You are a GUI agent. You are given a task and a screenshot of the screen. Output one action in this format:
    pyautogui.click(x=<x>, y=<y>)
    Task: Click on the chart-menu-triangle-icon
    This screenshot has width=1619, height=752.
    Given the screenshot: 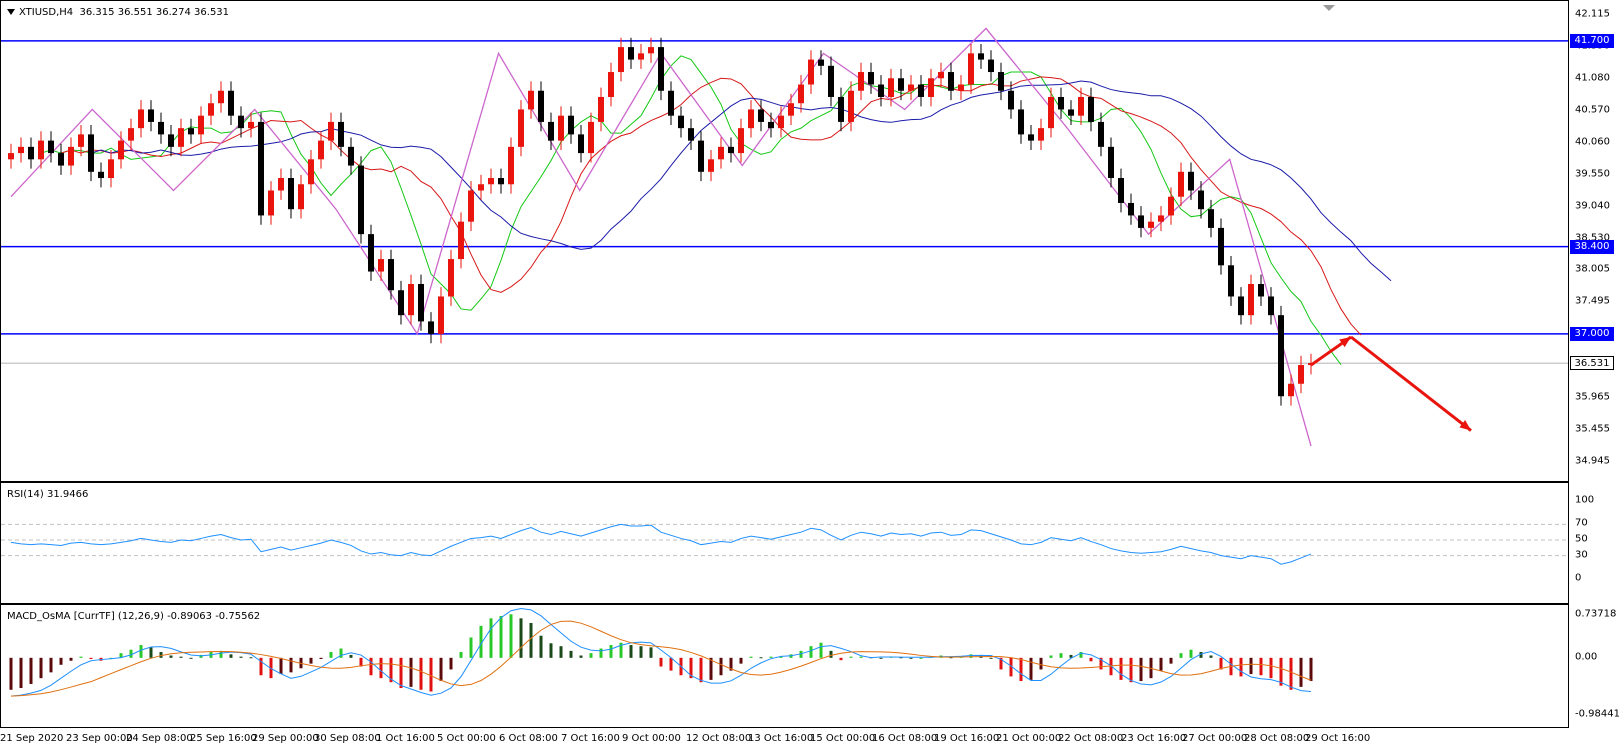 What is the action you would take?
    pyautogui.click(x=11, y=12)
    